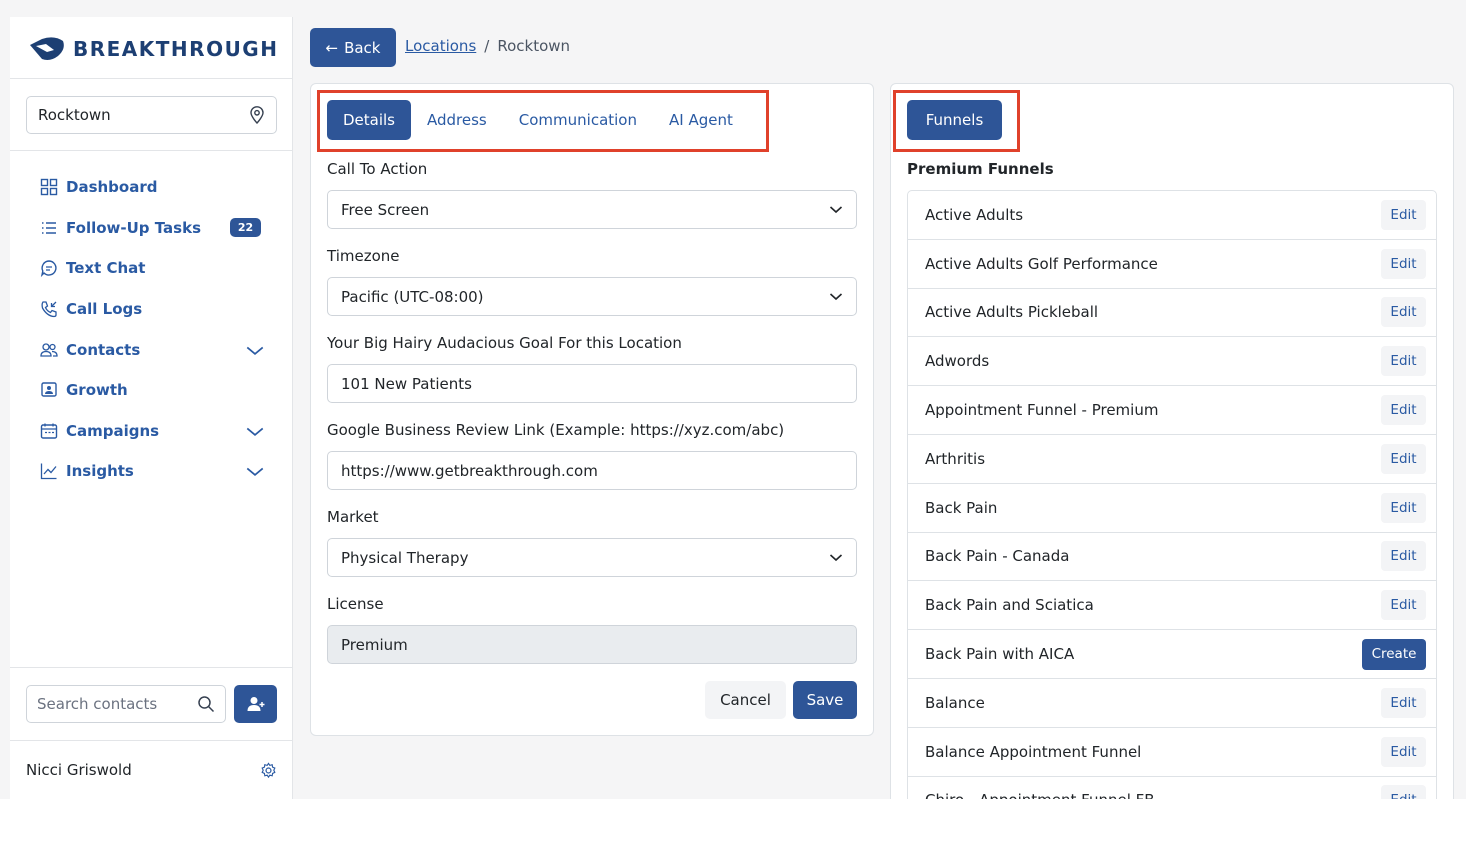 The image size is (1466, 844). What do you see at coordinates (997, 556) in the screenshot?
I see `funnel-name: Back Pain - Canada` at bounding box center [997, 556].